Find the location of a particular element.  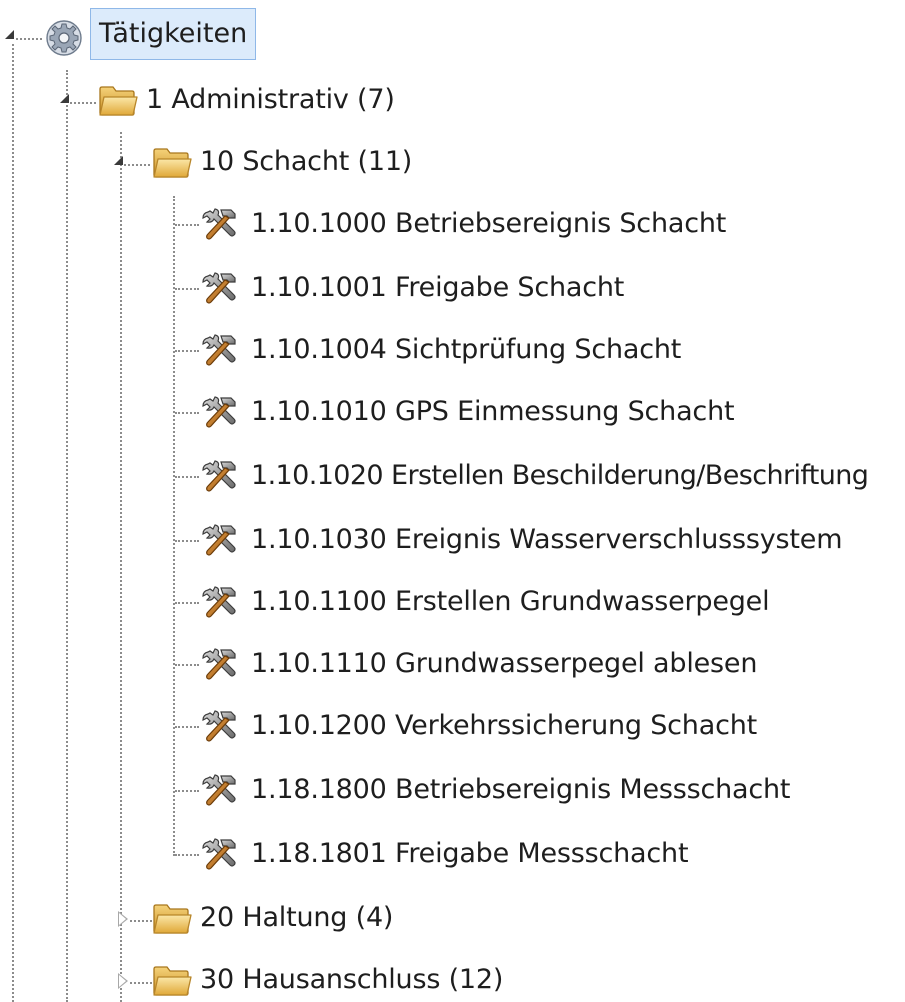

tree-node-root: Tätigkeiten is located at coordinates (130, 33).